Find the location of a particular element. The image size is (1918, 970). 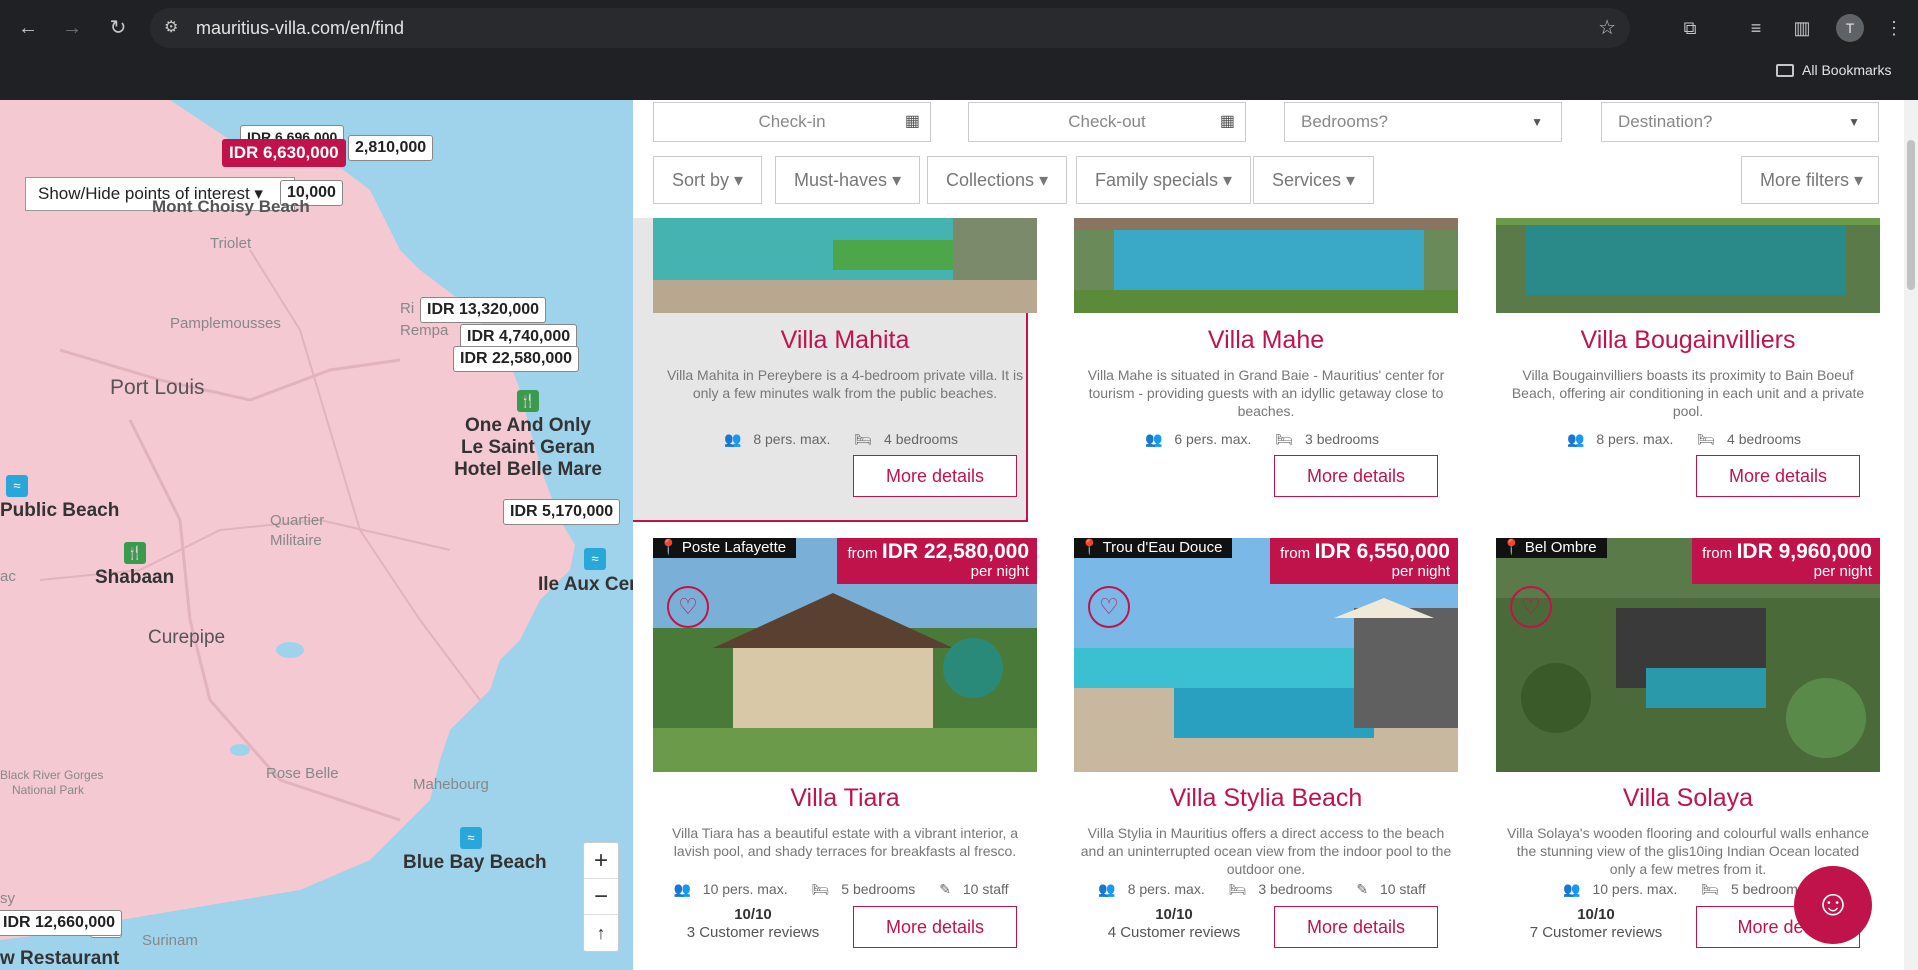

extensions-icon: ⧉ is located at coordinates (1690, 28).